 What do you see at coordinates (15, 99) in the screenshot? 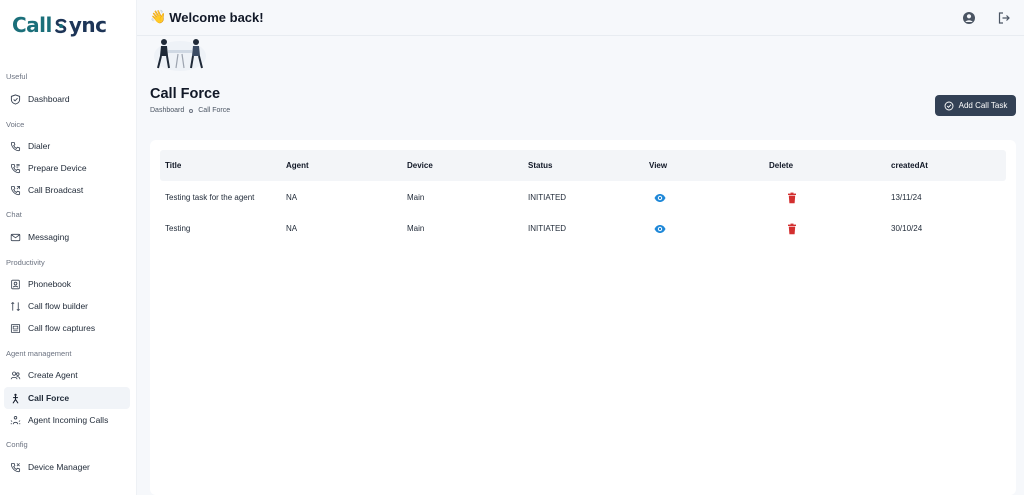
I see `shield-check-icon` at bounding box center [15, 99].